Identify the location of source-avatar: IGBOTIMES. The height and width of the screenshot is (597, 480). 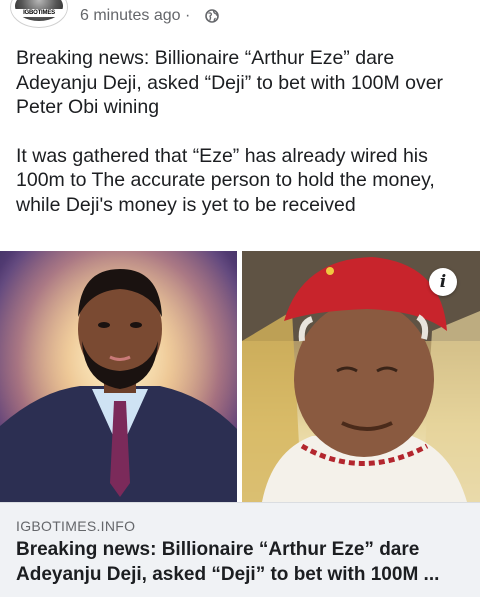
(39, 14).